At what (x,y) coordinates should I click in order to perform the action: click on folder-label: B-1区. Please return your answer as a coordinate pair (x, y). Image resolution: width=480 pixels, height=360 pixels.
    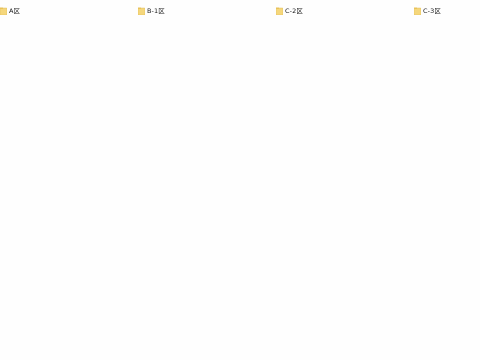
    Looking at the image, I should click on (156, 11).